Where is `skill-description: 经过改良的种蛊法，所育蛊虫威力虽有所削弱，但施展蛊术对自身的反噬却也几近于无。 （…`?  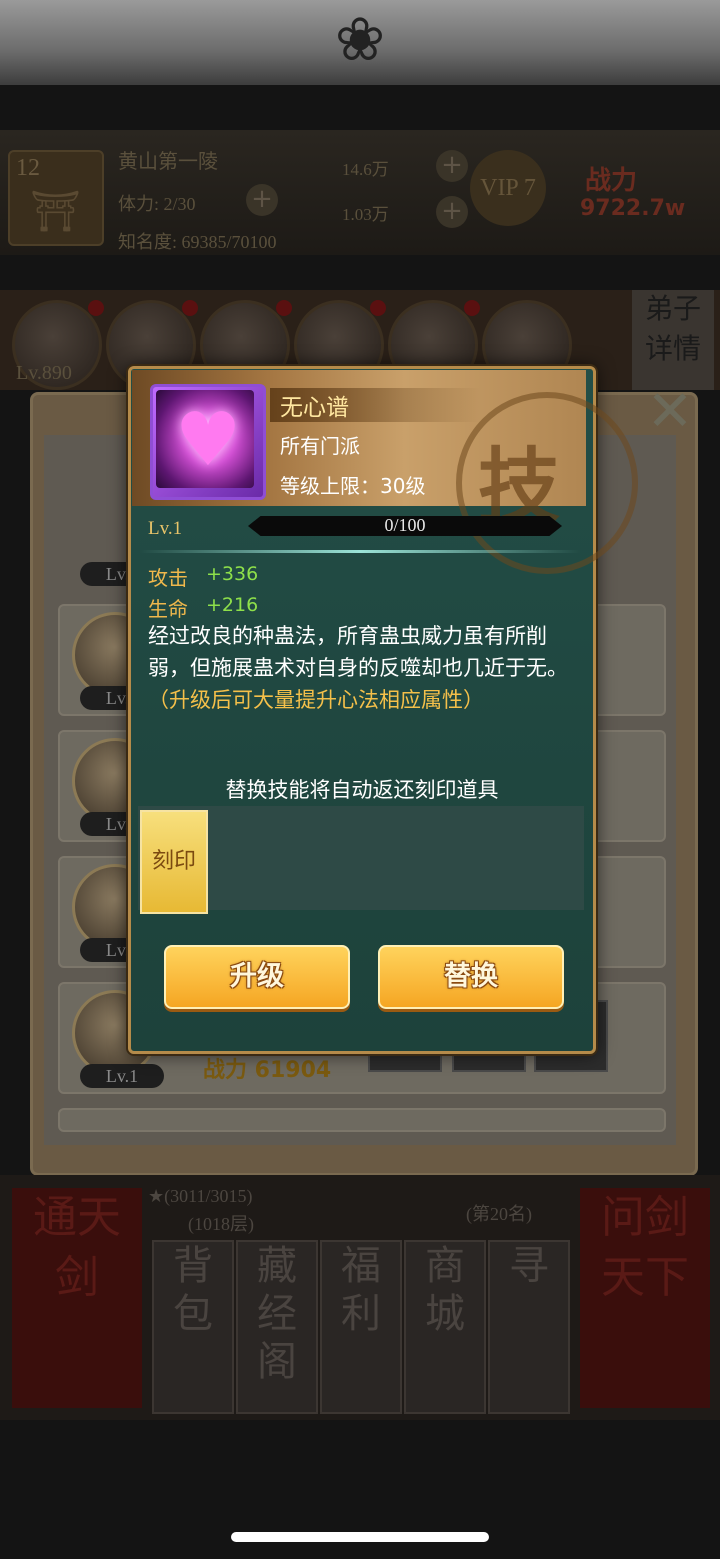 skill-description: 经过改良的种蛊法，所育蛊虫威力虽有所削弱，但施展蛊术对自身的反噬却也几近于无。 （… is located at coordinates (366, 668).